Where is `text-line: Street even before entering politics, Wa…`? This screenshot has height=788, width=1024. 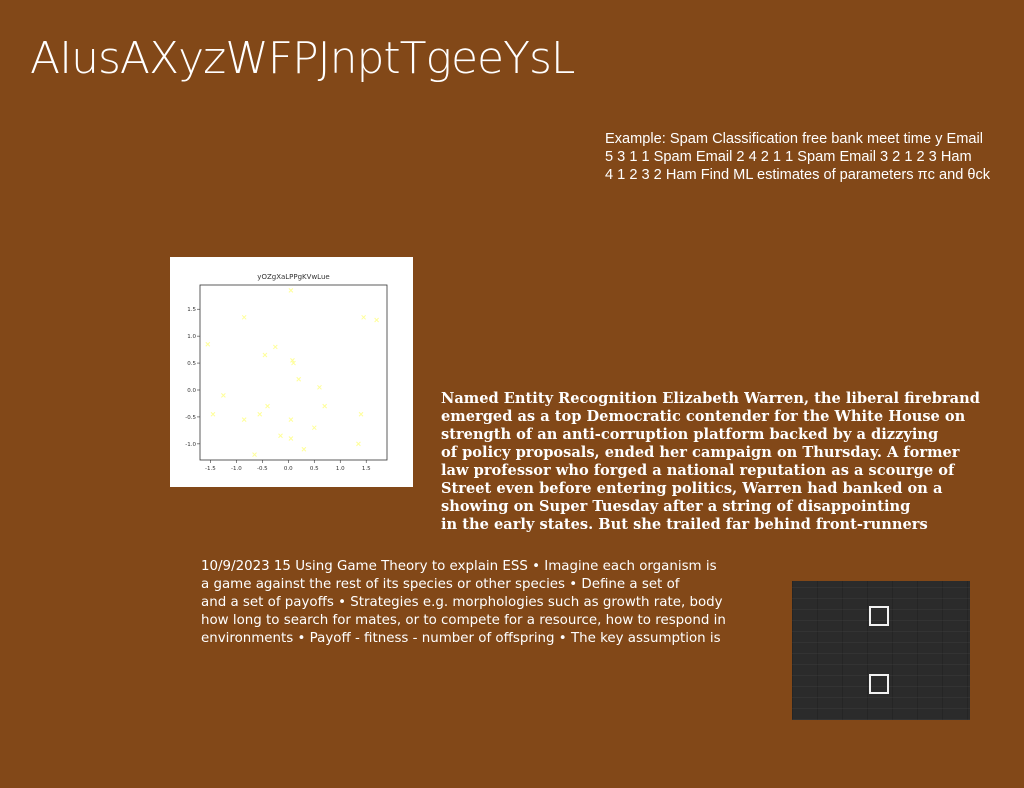 text-line: Street even before entering politics, Wa… is located at coordinates (692, 488).